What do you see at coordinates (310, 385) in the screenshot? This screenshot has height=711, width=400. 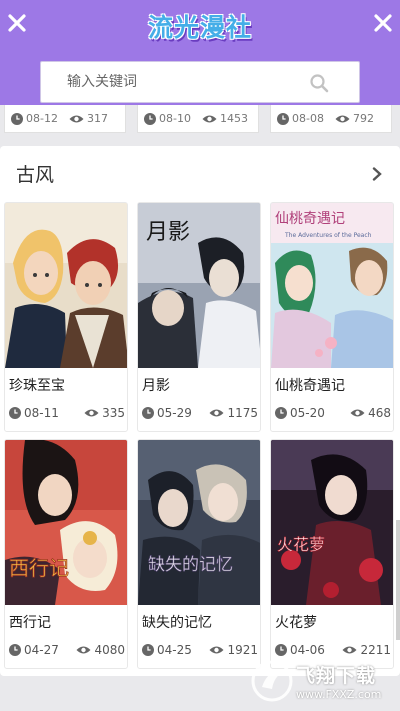 I see `comic-title: 仙桃奇遇记` at bounding box center [310, 385].